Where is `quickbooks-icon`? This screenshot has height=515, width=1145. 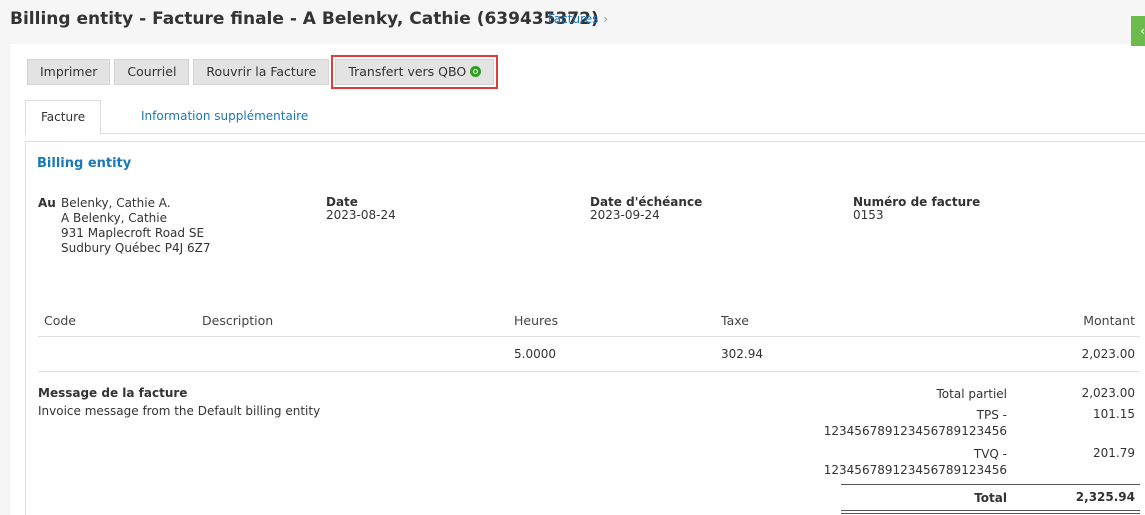 quickbooks-icon is located at coordinates (476, 71).